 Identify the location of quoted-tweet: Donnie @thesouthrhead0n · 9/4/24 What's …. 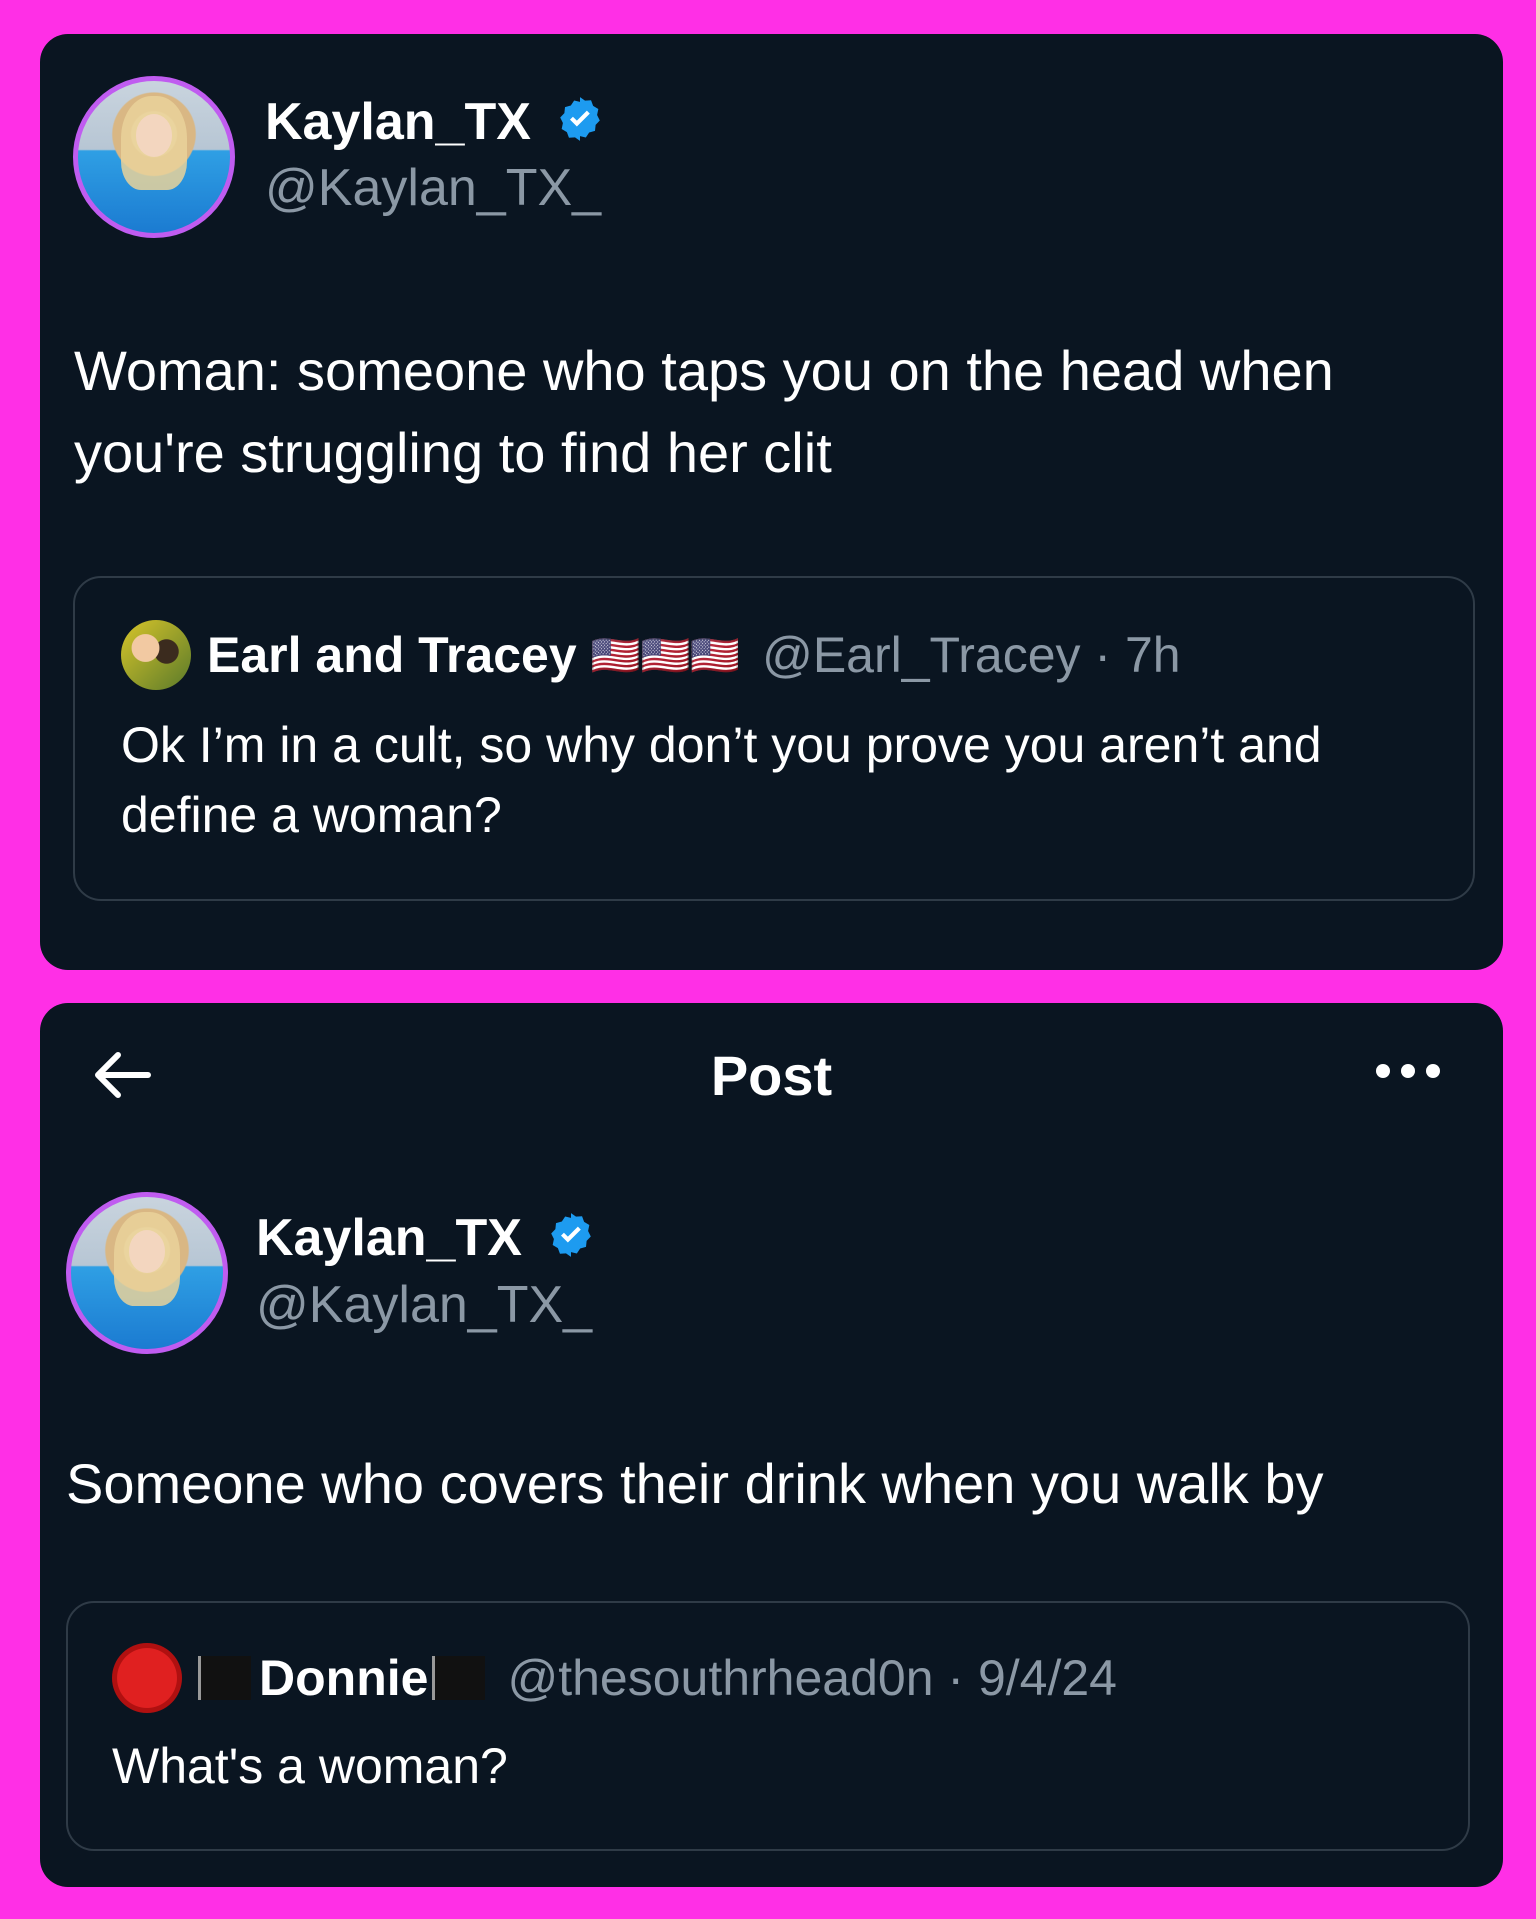
(768, 1726).